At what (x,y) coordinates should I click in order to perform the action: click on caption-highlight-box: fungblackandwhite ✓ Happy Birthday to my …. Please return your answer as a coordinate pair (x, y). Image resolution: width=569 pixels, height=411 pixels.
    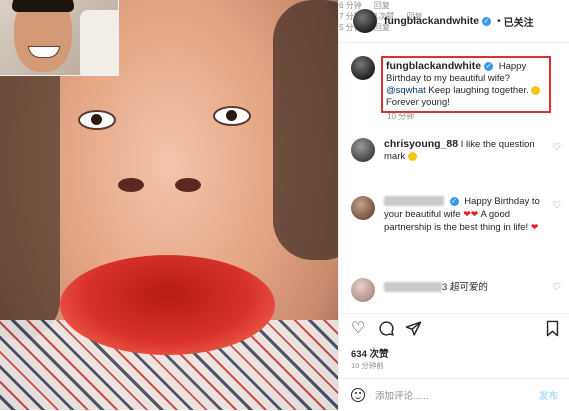
    Looking at the image, I should click on (466, 84).